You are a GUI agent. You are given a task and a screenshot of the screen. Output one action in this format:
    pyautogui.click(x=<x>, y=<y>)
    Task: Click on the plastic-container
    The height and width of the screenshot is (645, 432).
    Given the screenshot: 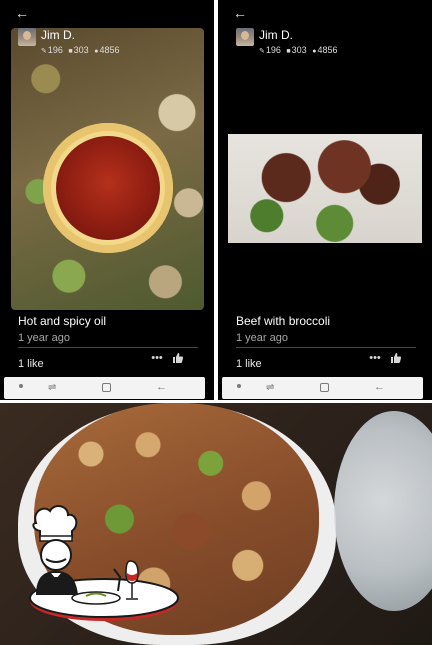 What is the action you would take?
    pyautogui.click(x=383, y=511)
    